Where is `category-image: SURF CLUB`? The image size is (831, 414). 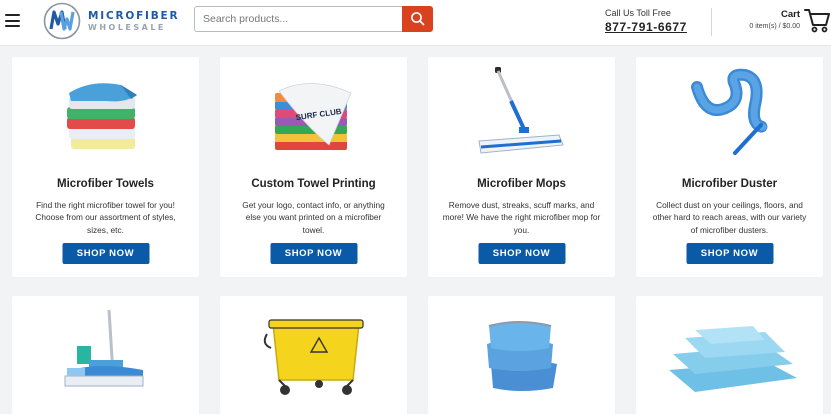
category-image: SURF CLUB is located at coordinates (313, 120).